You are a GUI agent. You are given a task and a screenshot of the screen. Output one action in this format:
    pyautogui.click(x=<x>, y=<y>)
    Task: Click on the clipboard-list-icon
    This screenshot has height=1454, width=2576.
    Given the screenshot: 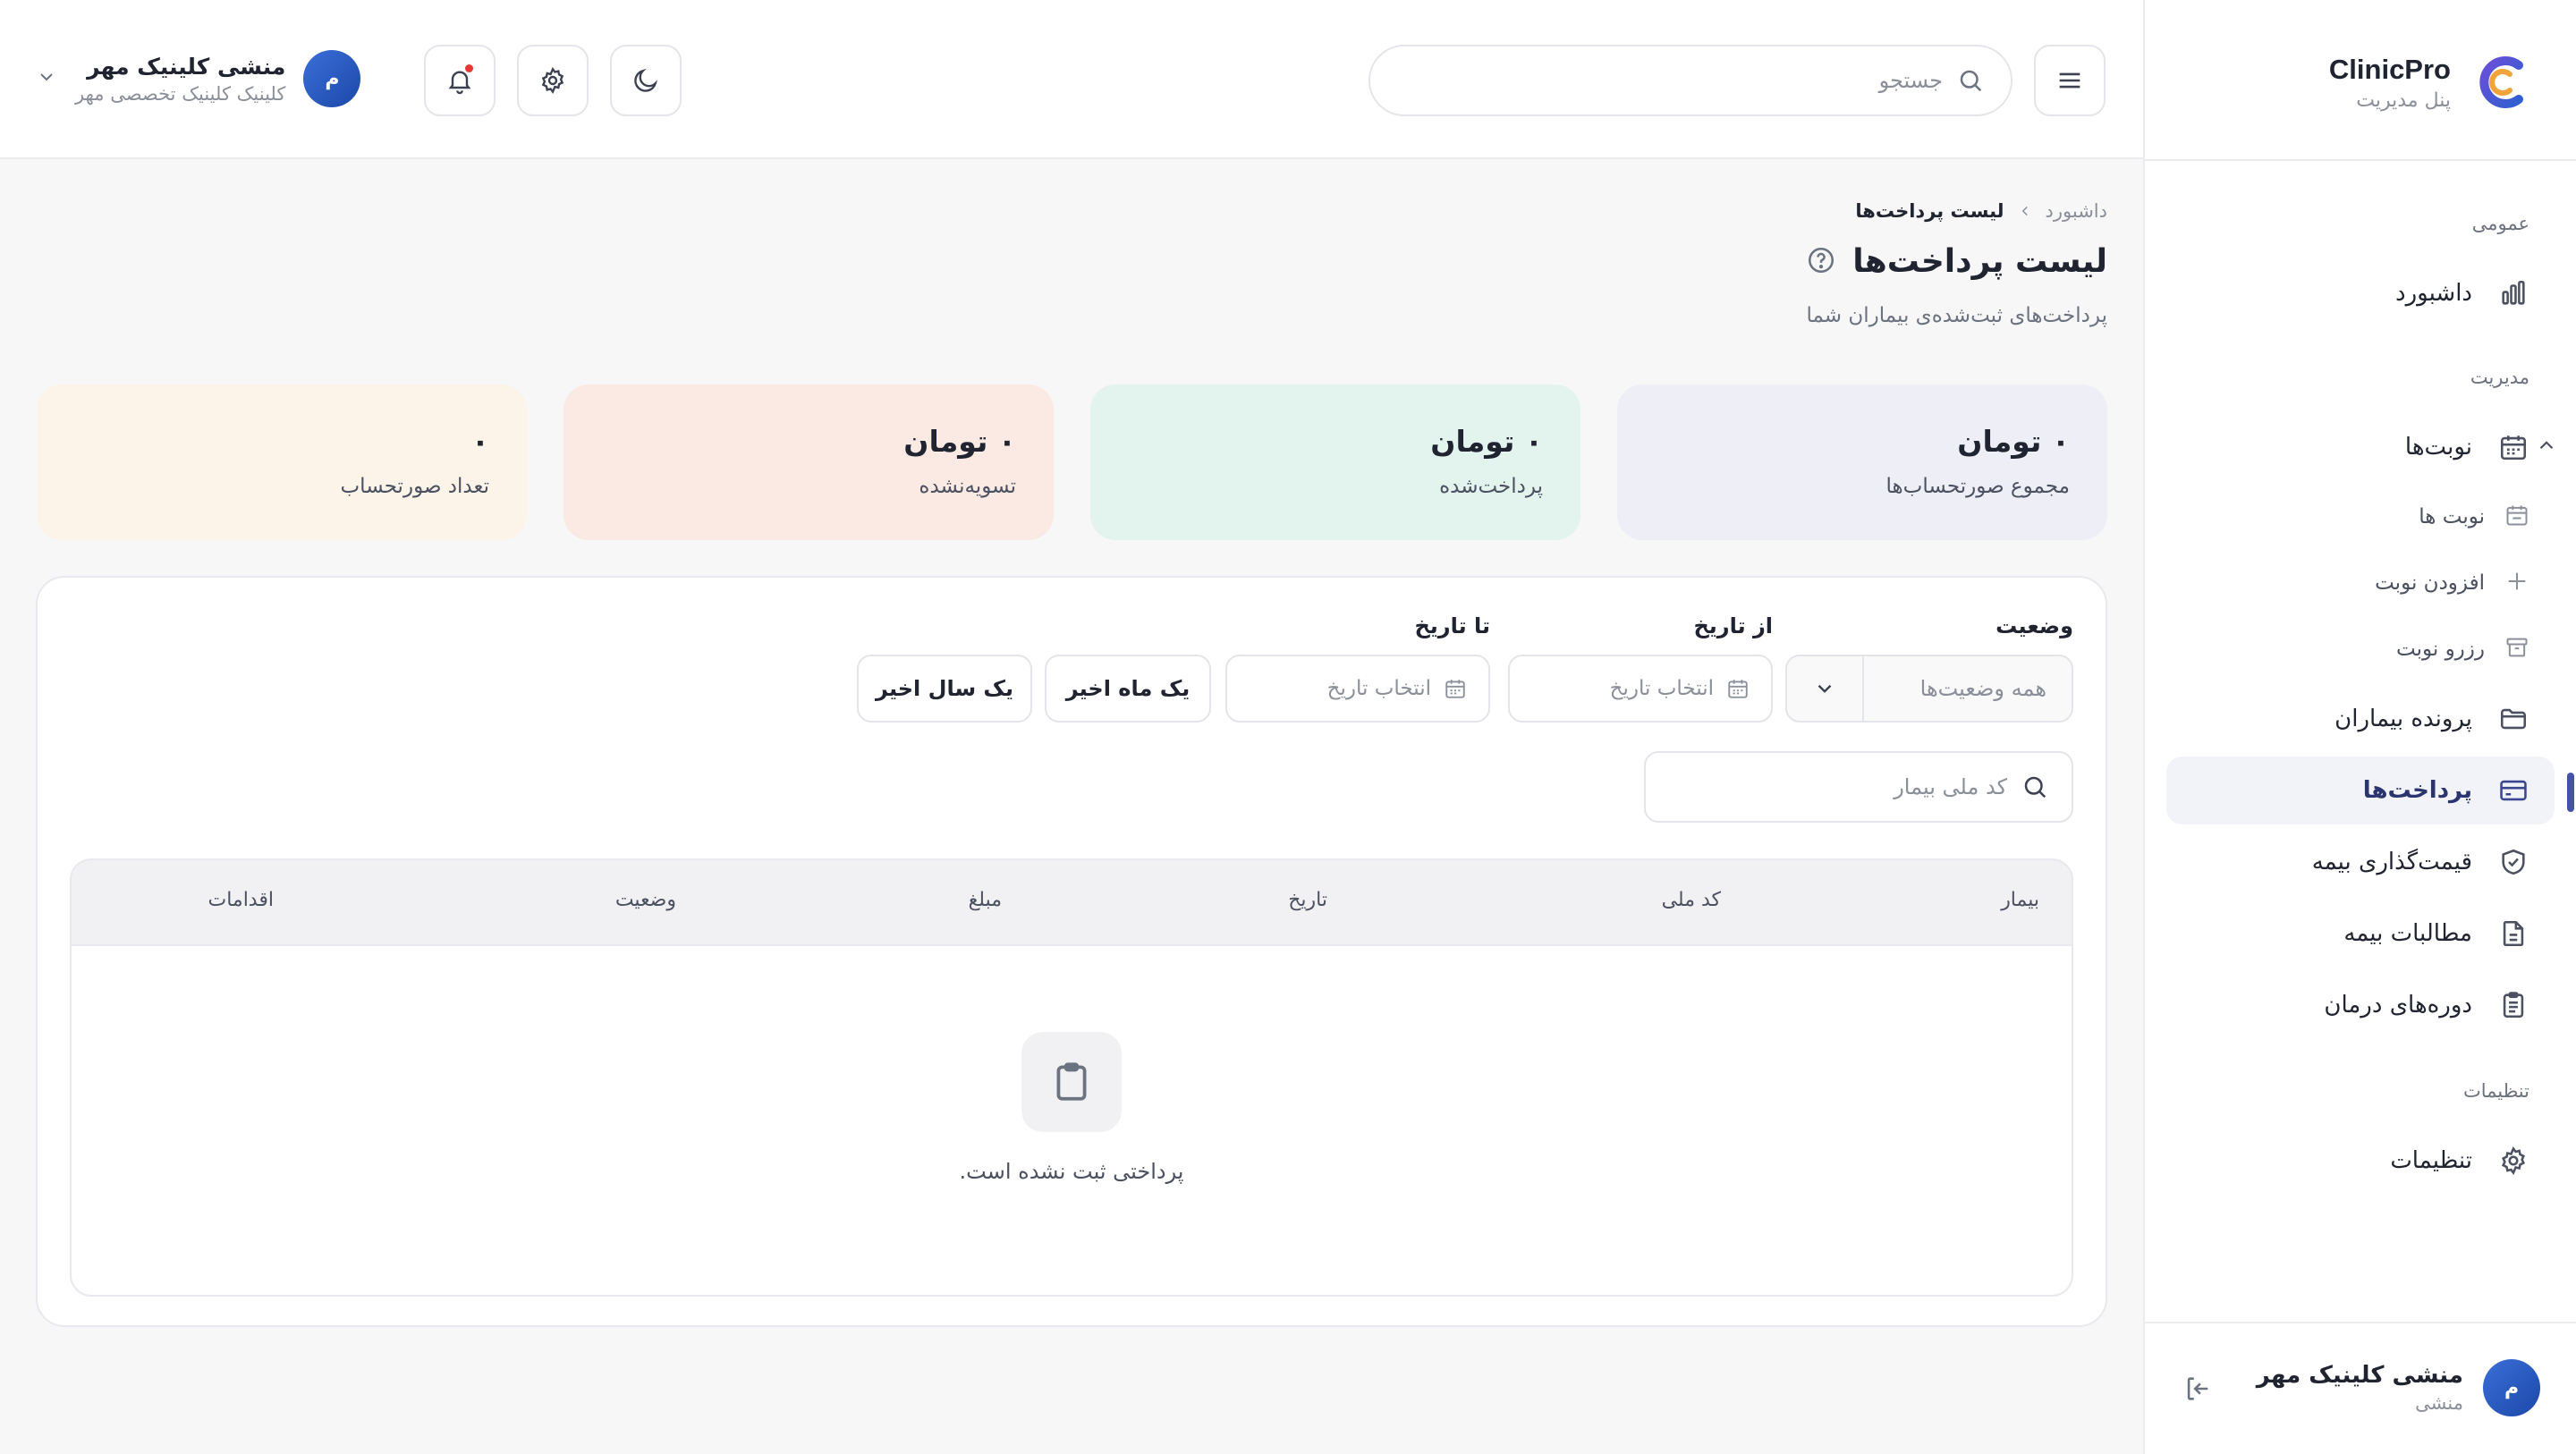 What is the action you would take?
    pyautogui.click(x=2513, y=1005)
    